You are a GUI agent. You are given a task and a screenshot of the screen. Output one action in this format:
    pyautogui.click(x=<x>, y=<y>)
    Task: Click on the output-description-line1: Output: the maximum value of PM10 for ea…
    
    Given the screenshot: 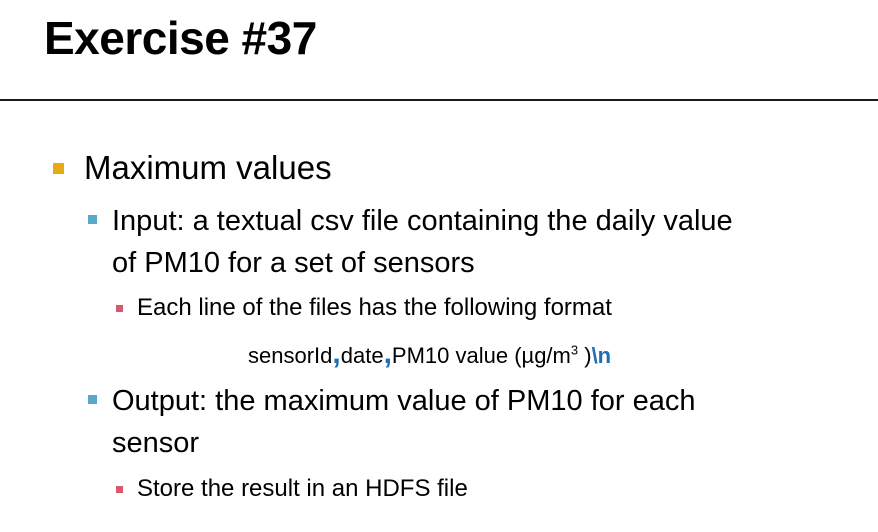 What is the action you would take?
    pyautogui.click(x=404, y=401)
    